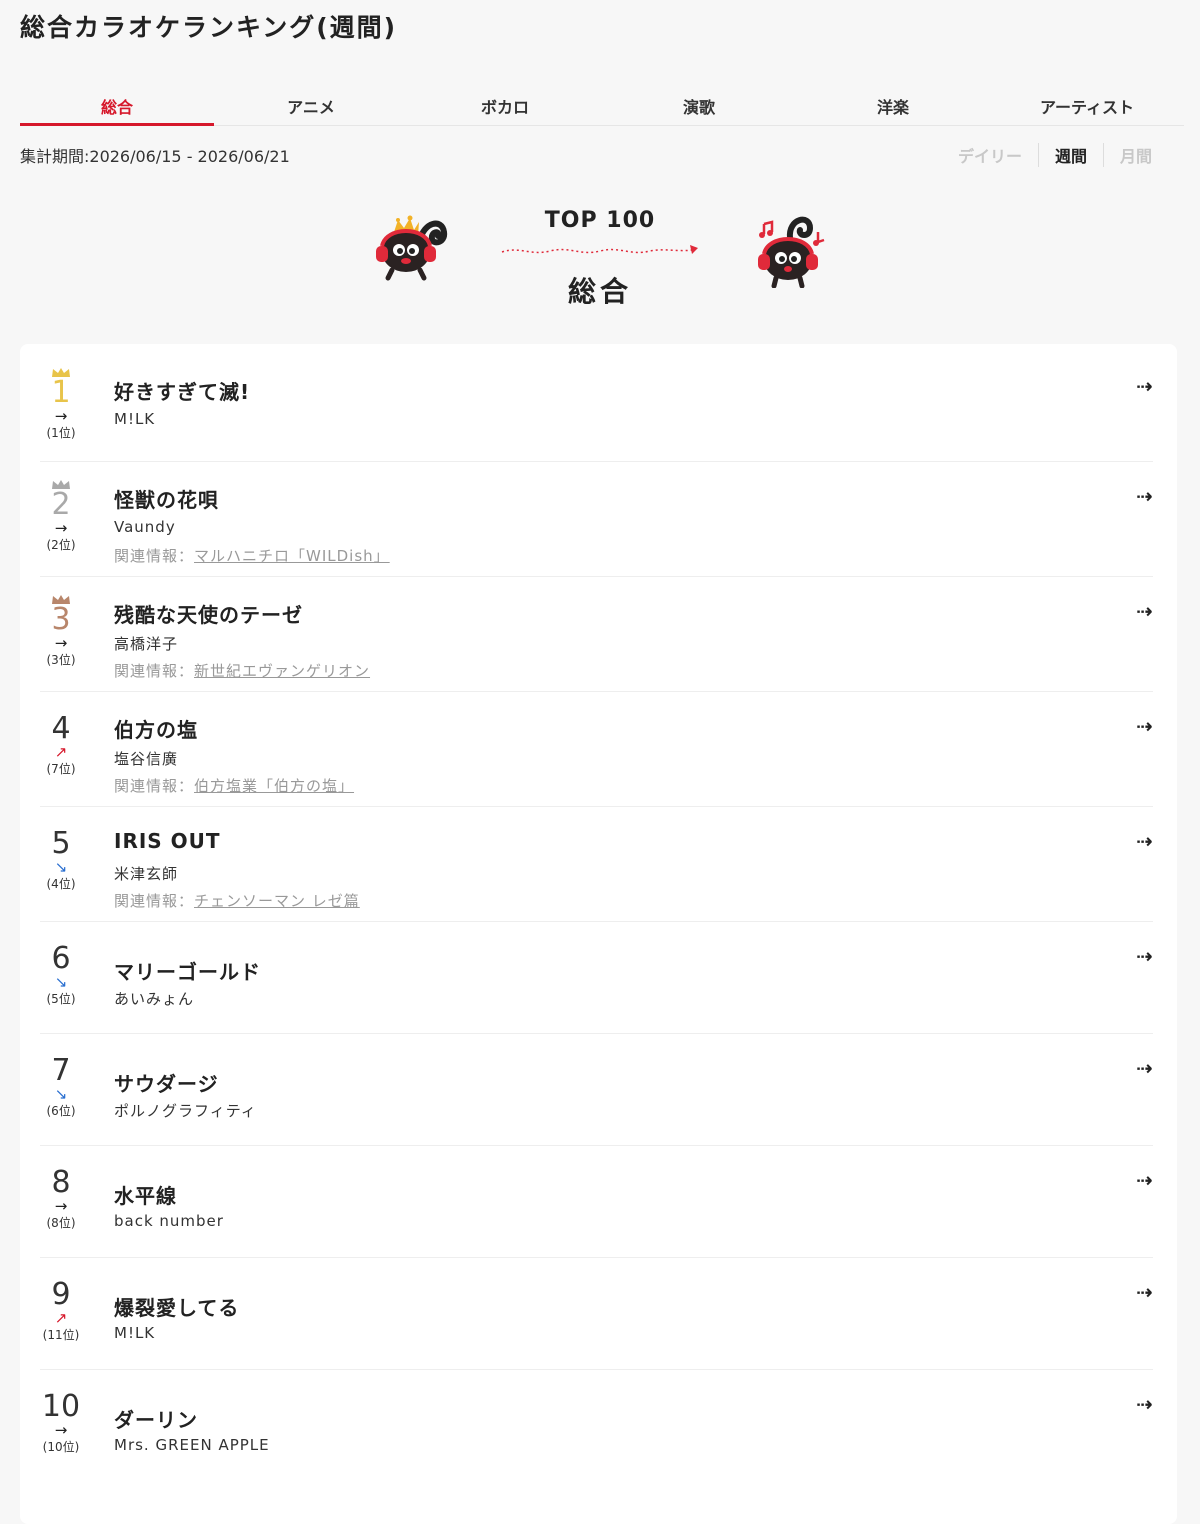 The width and height of the screenshot is (1200, 1524). Describe the element at coordinates (182, 390) in the screenshot. I see `song-title: 好きすぎて滅!` at that location.